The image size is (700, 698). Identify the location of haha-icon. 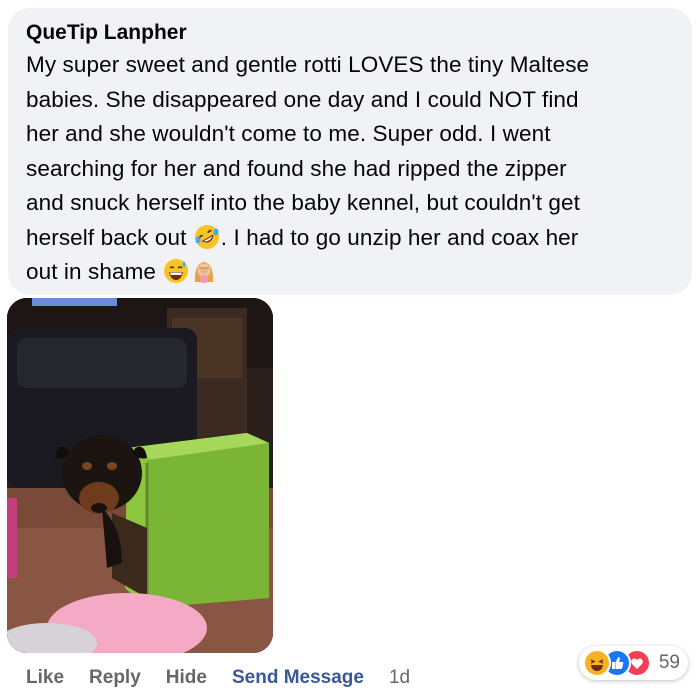
(596, 663).